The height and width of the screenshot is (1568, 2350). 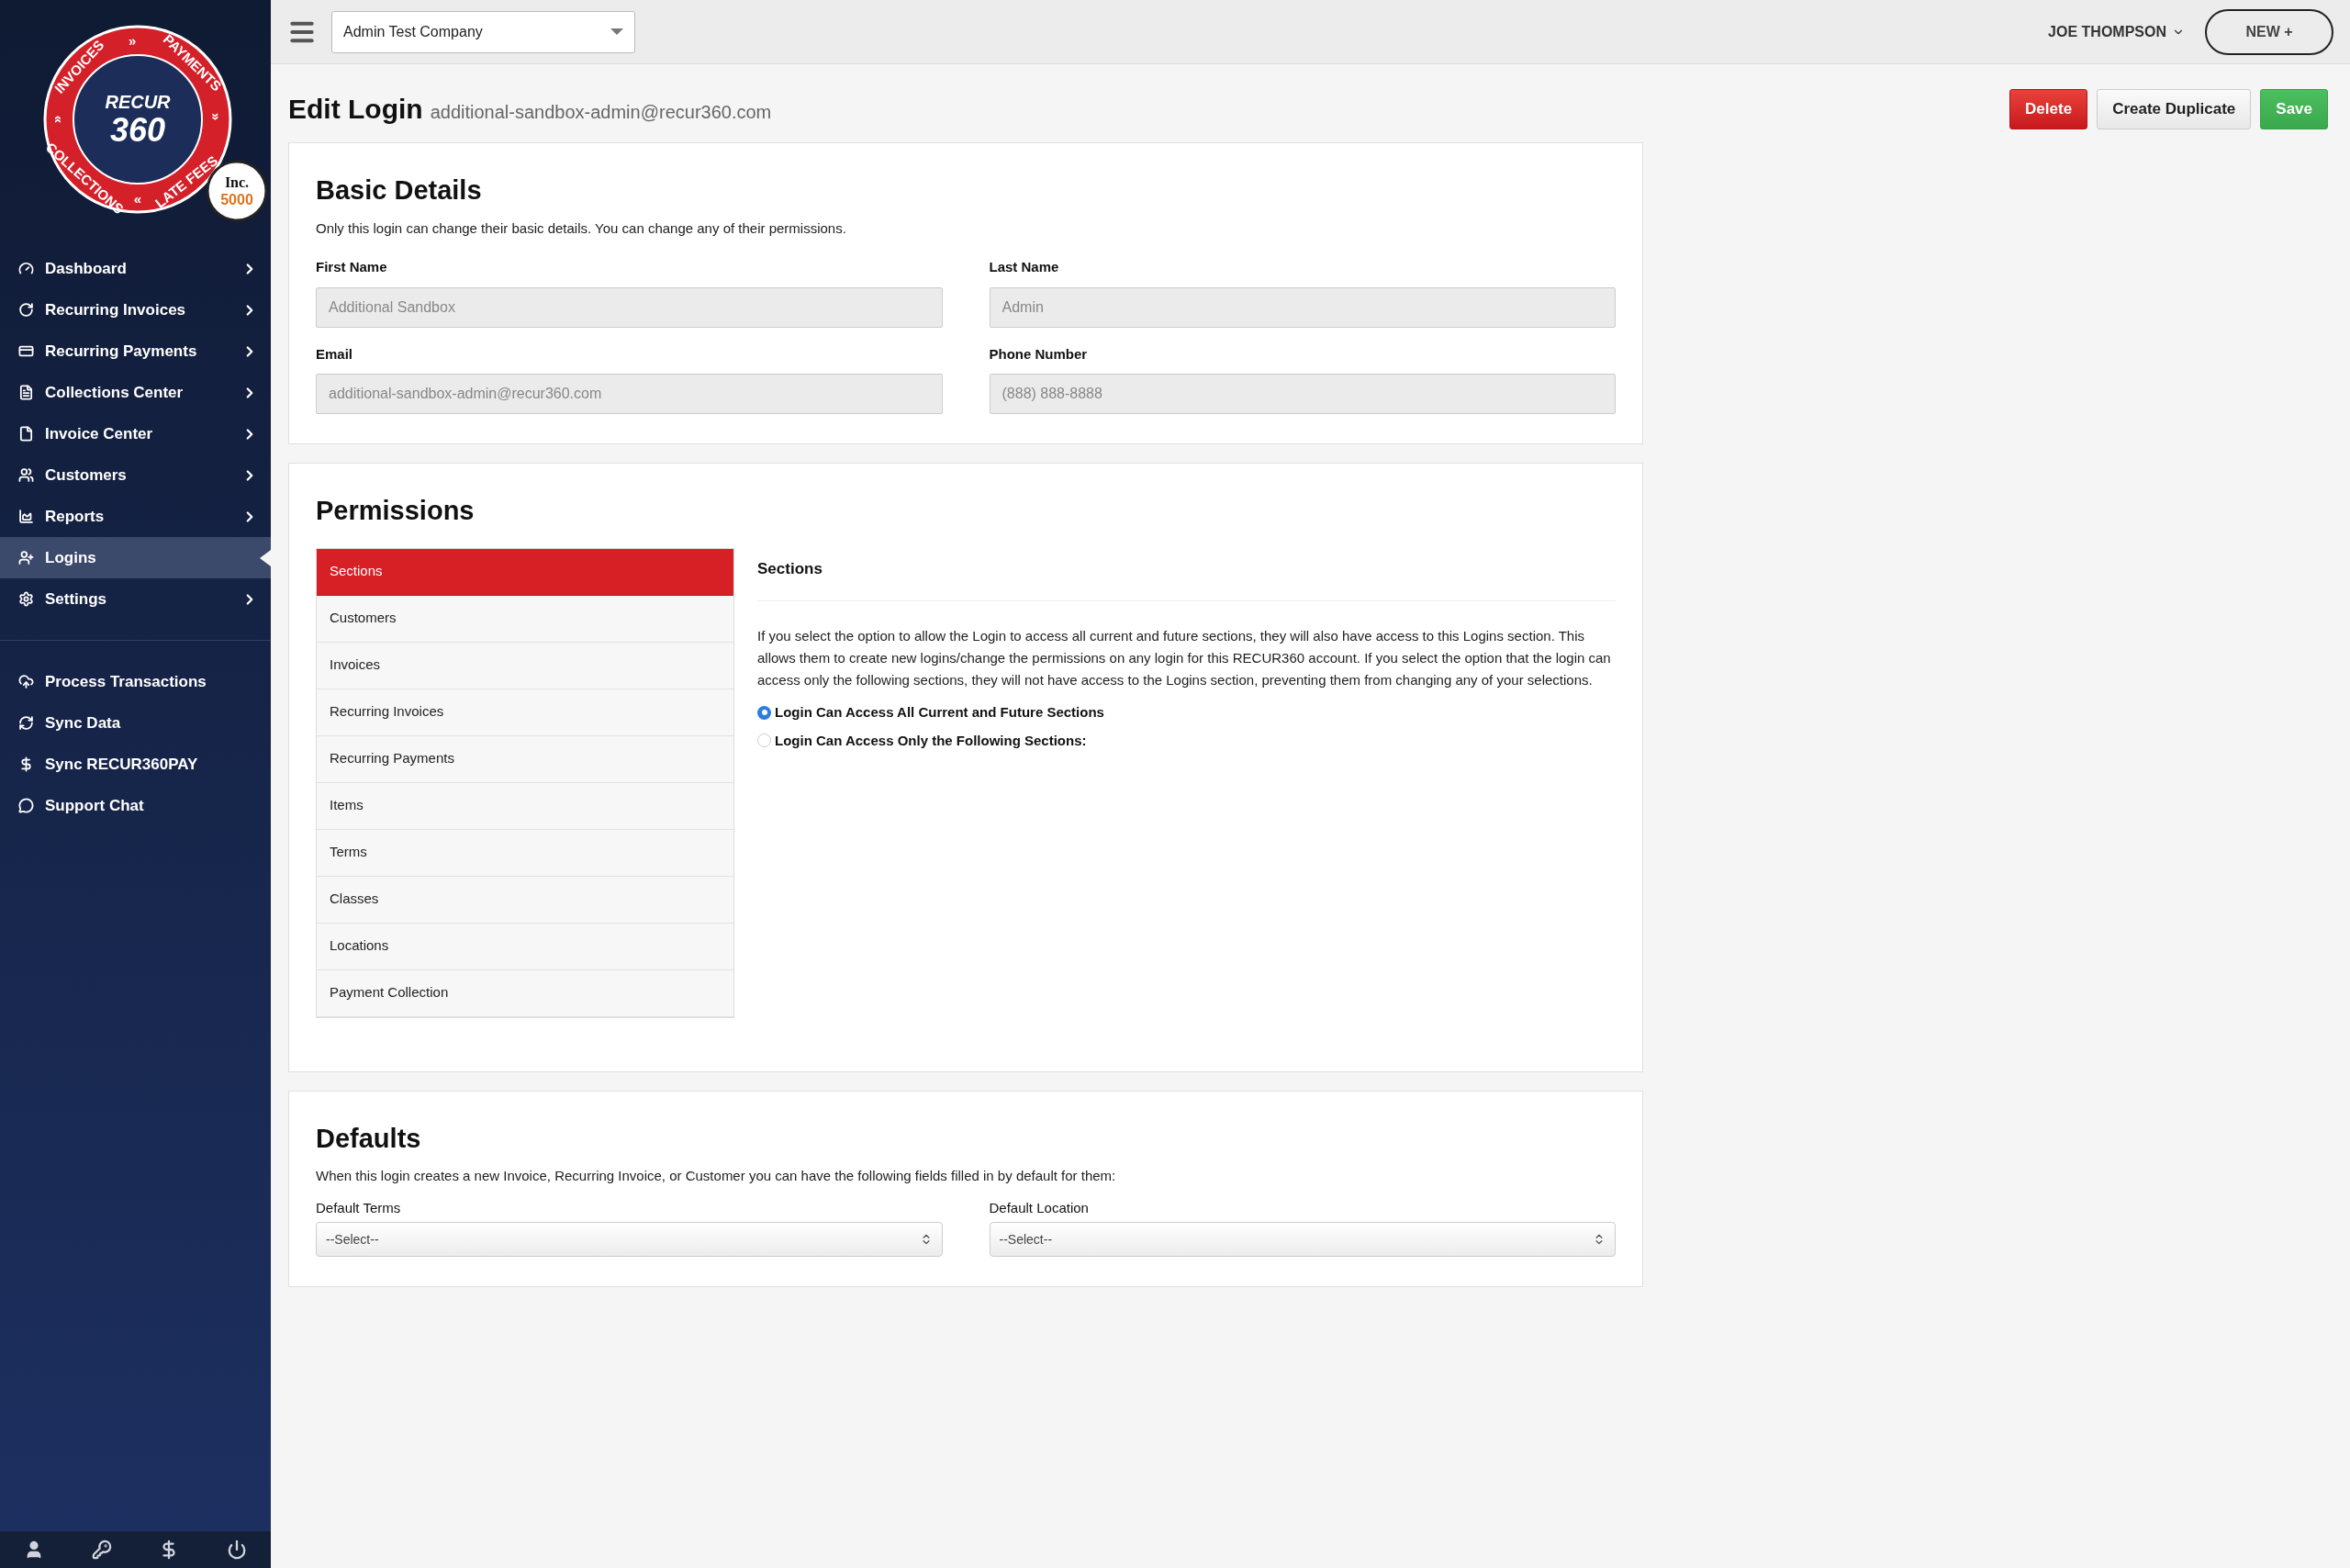 I want to click on permission-tab: Invoices, so click(x=525, y=665).